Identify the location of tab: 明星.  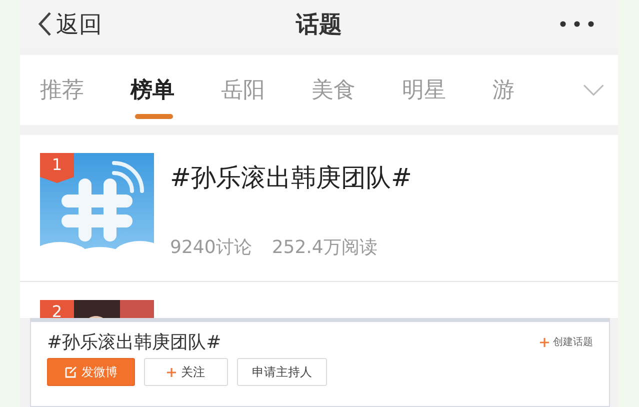
(447, 90).